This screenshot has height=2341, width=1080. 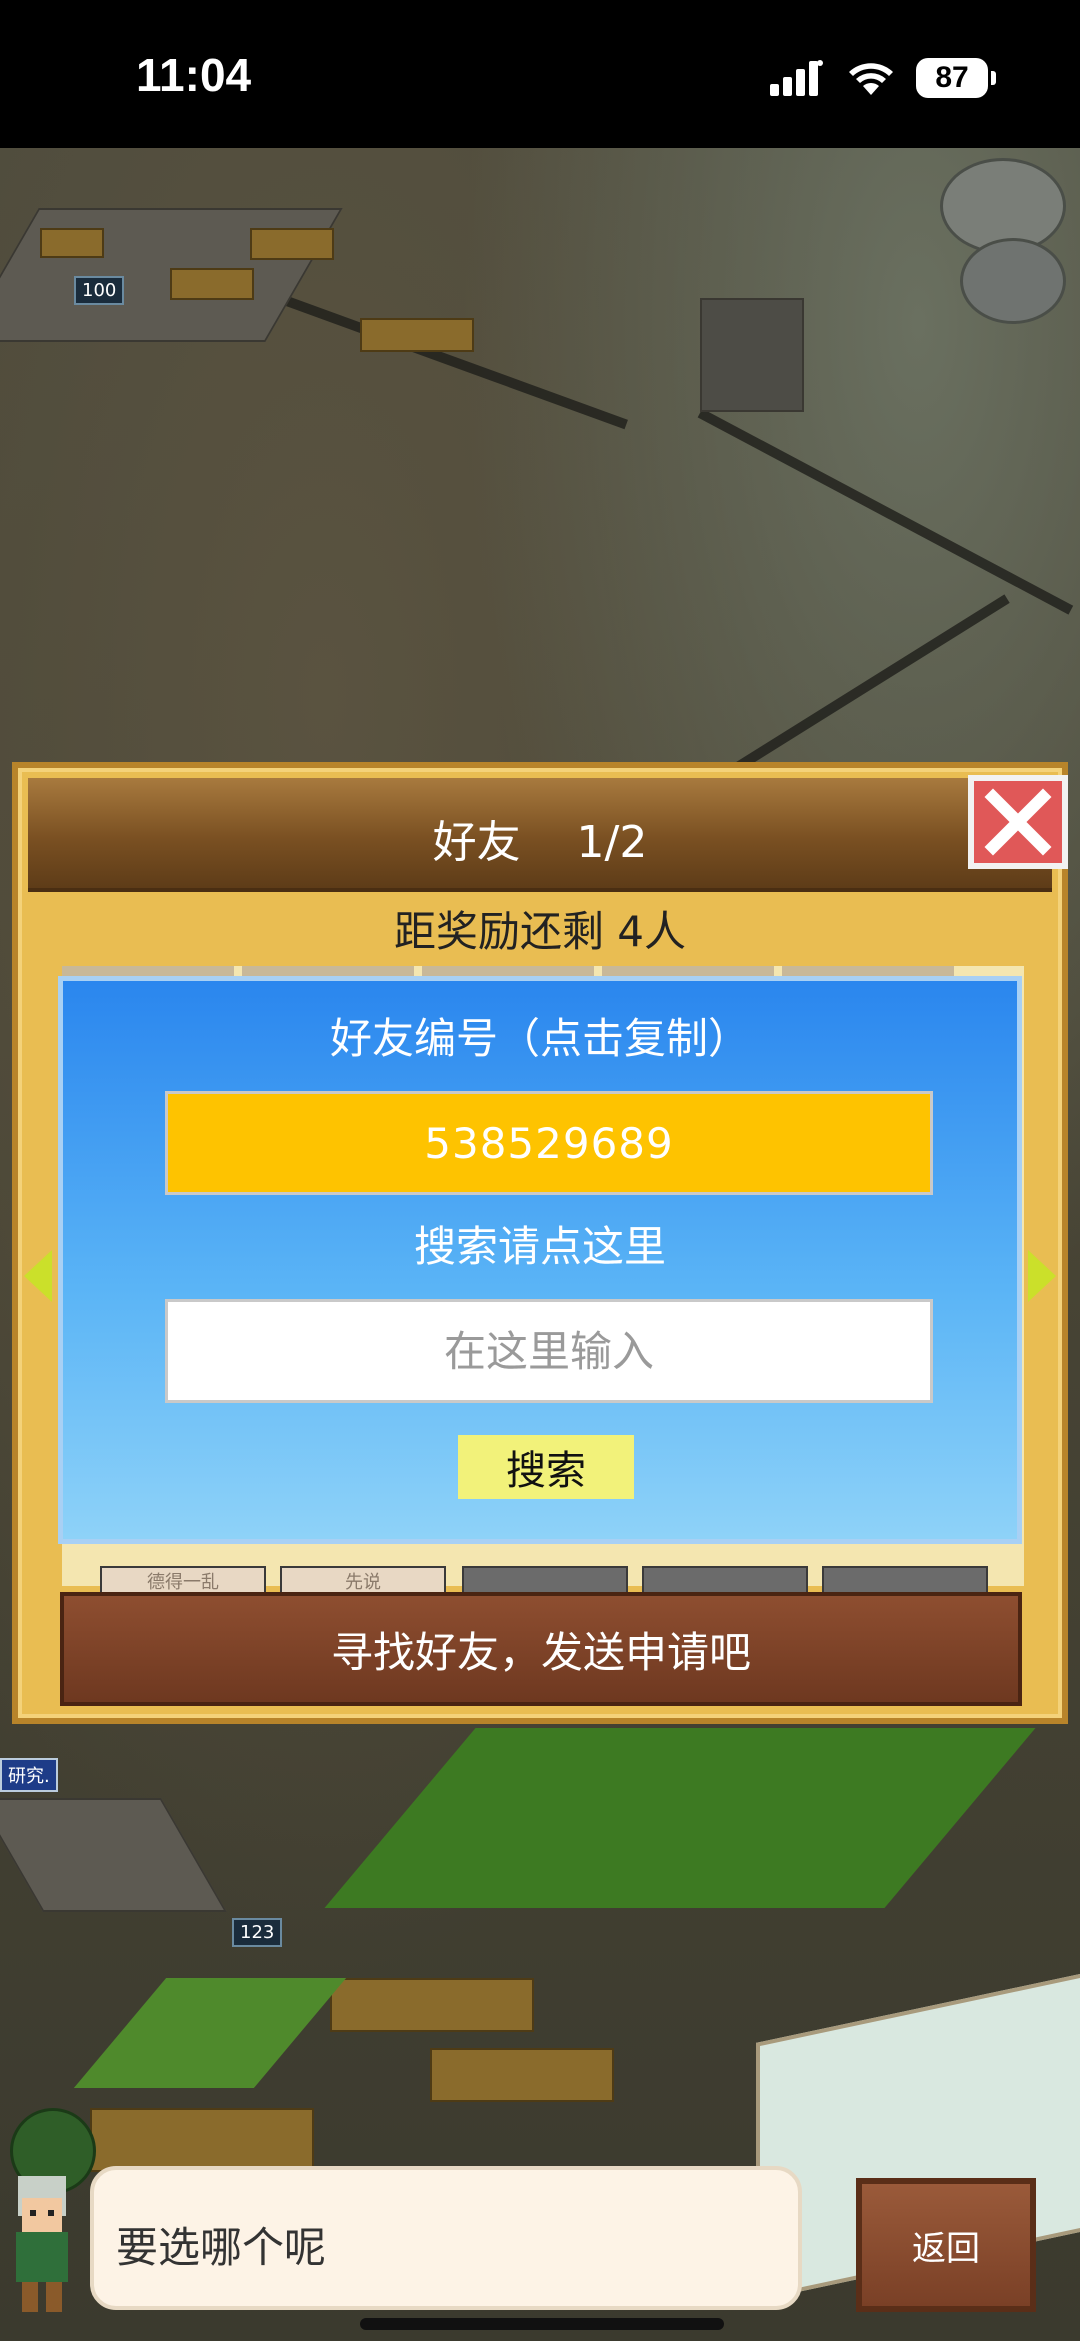 I want to click on friend-slot: 先说, so click(x=363, y=1580).